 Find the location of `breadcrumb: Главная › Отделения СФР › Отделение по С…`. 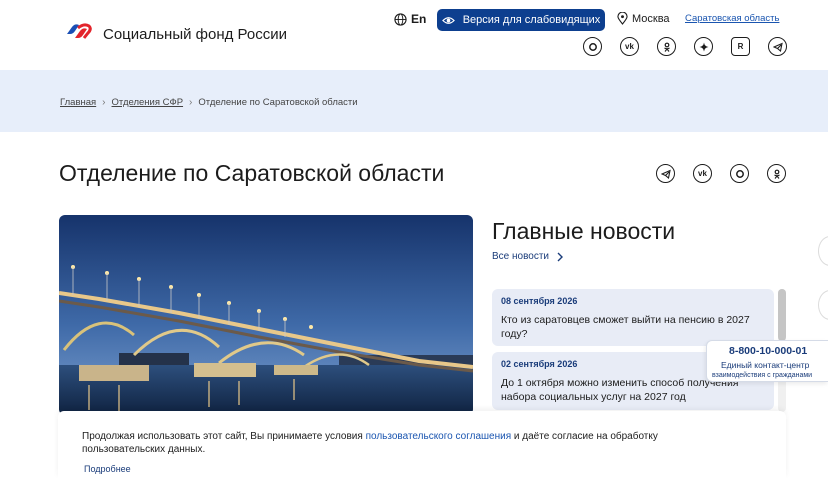

breadcrumb: Главная › Отделения СФР › Отделение по С… is located at coordinates (209, 102).